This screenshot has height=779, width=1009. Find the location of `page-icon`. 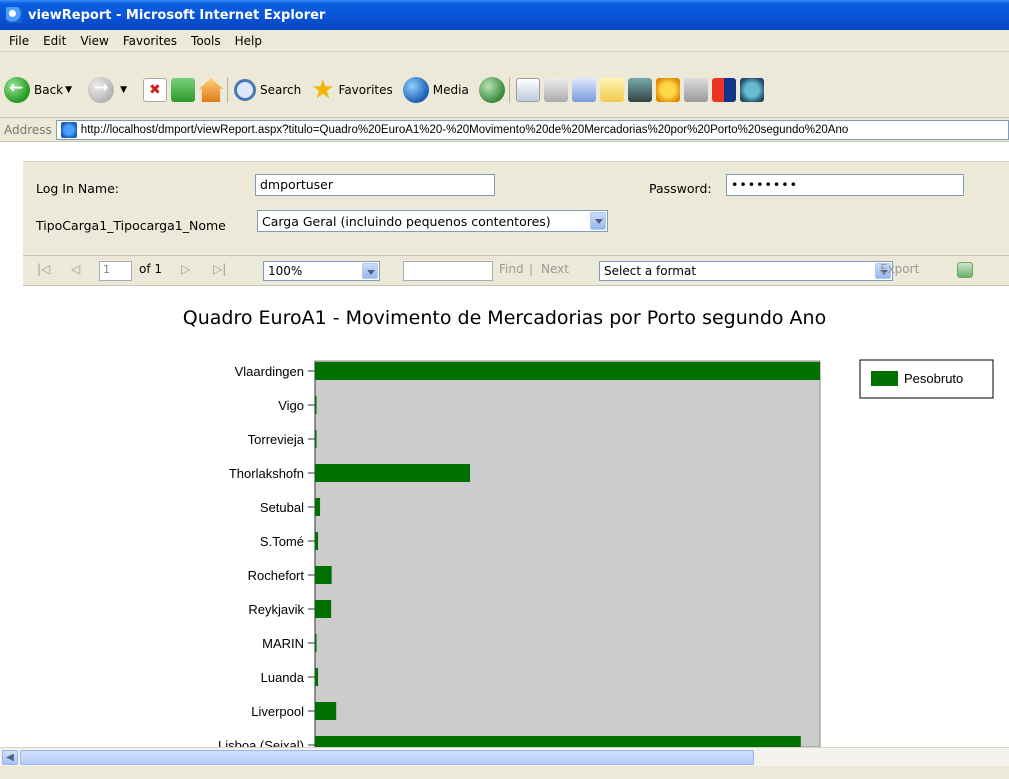

page-icon is located at coordinates (68, 129).